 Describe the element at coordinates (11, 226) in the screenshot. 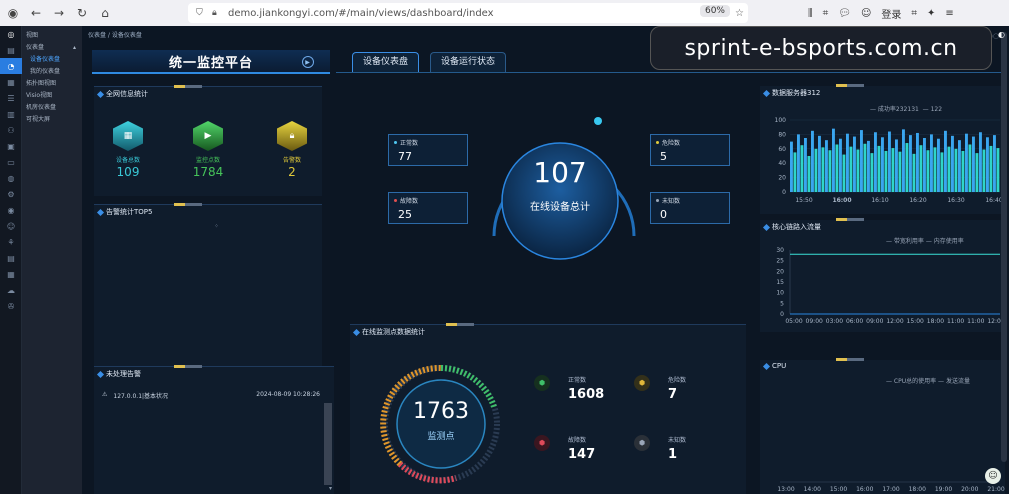

I see `user-icon: ☺` at that location.